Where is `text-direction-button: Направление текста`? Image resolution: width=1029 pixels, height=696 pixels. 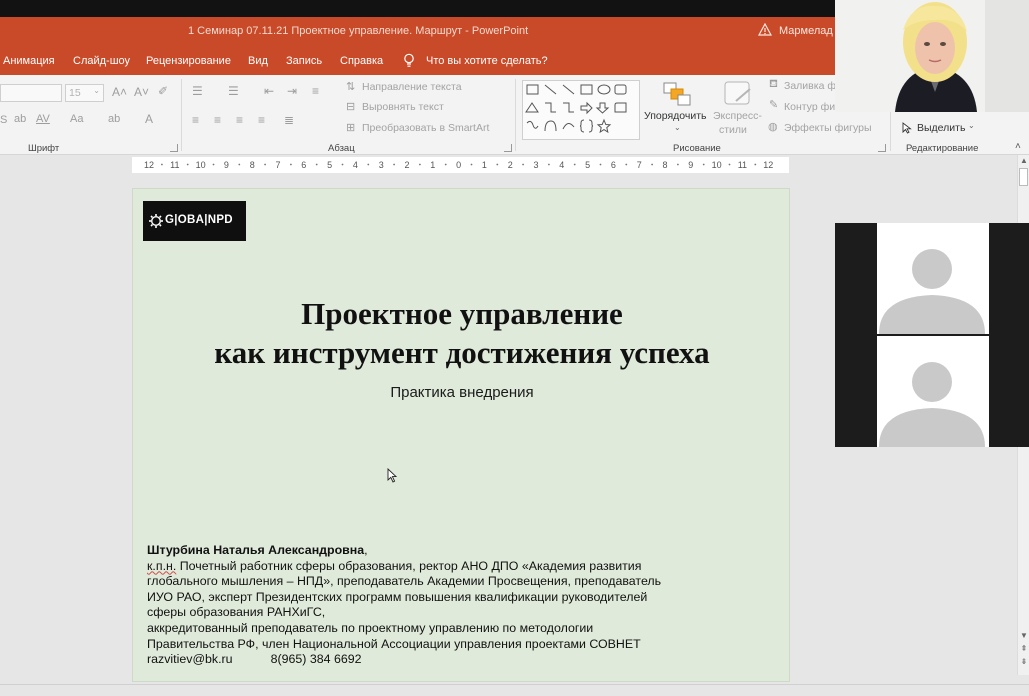
text-direction-button: Направление текста is located at coordinates (412, 87).